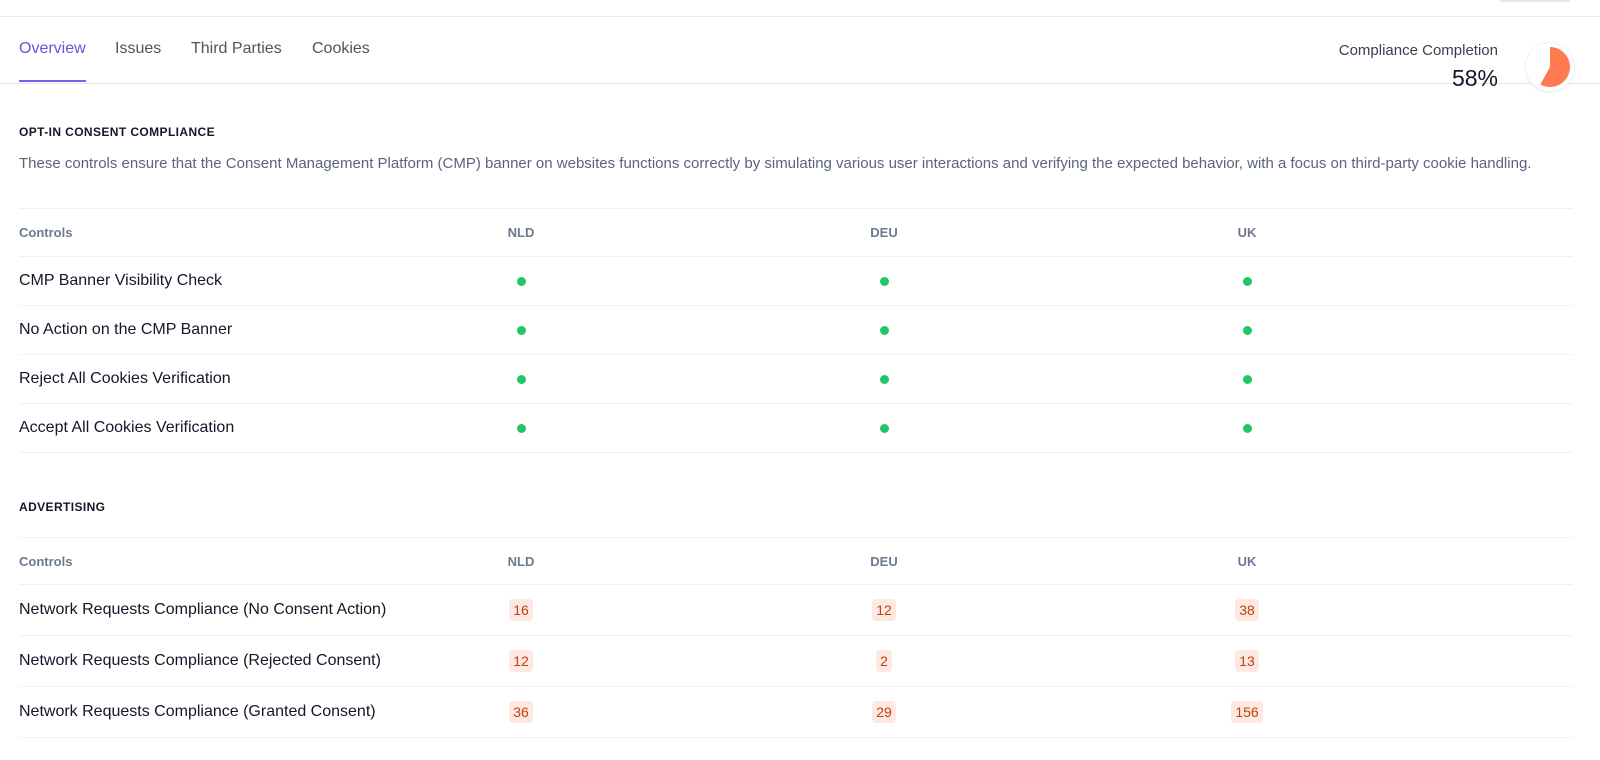 The width and height of the screenshot is (1600, 760). I want to click on count-cell: 13, so click(1247, 661).